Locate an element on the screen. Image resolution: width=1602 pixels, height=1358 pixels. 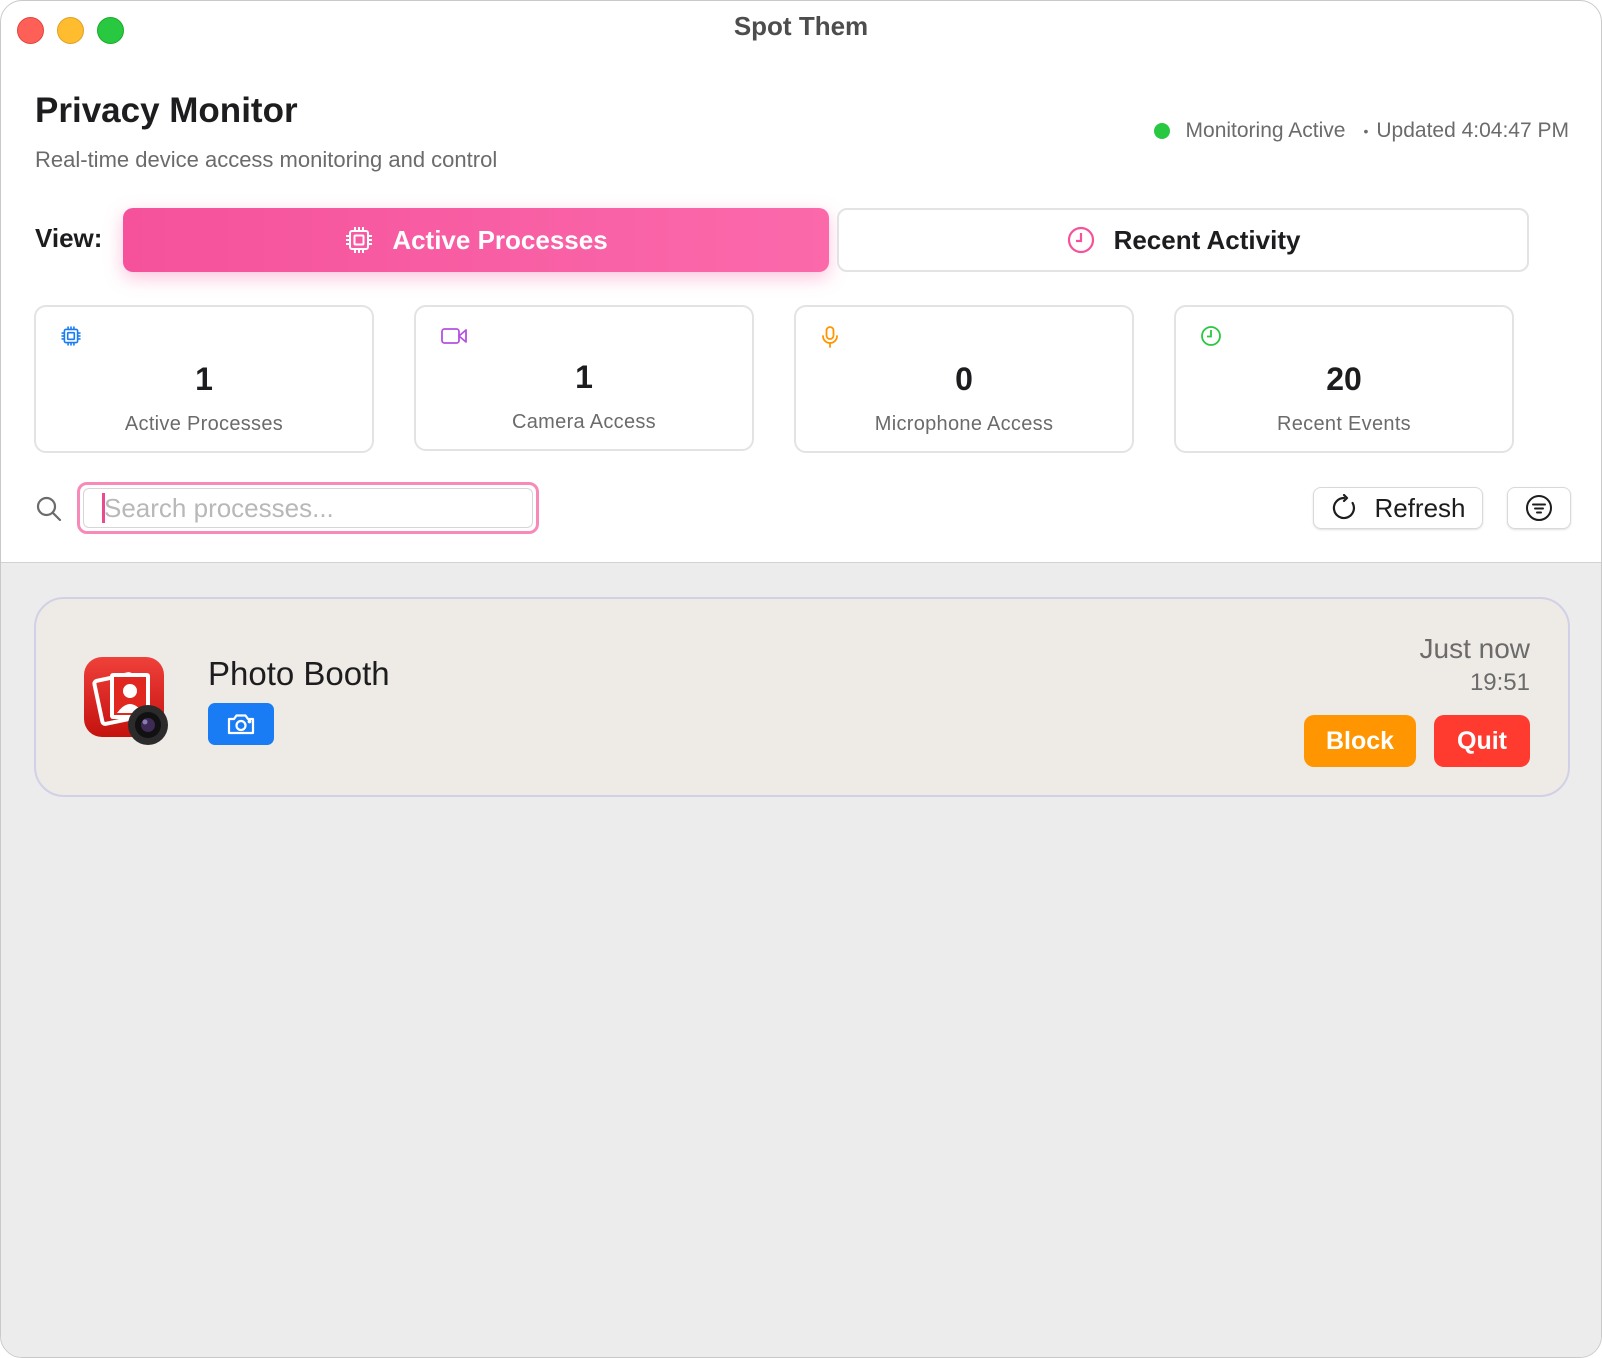
camera-access-badge is located at coordinates (241, 724).